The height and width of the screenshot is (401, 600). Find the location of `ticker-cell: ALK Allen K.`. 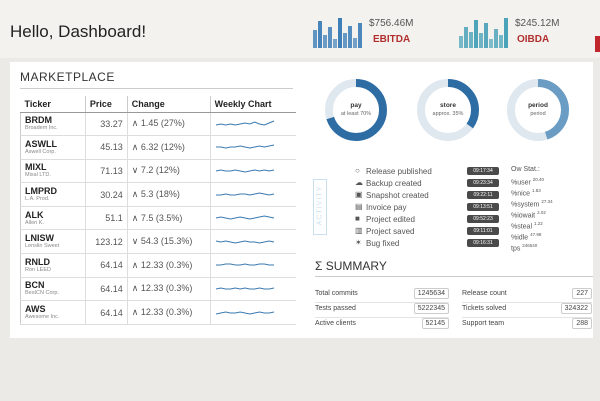

ticker-cell: ALK Allen K. is located at coordinates (53, 218).